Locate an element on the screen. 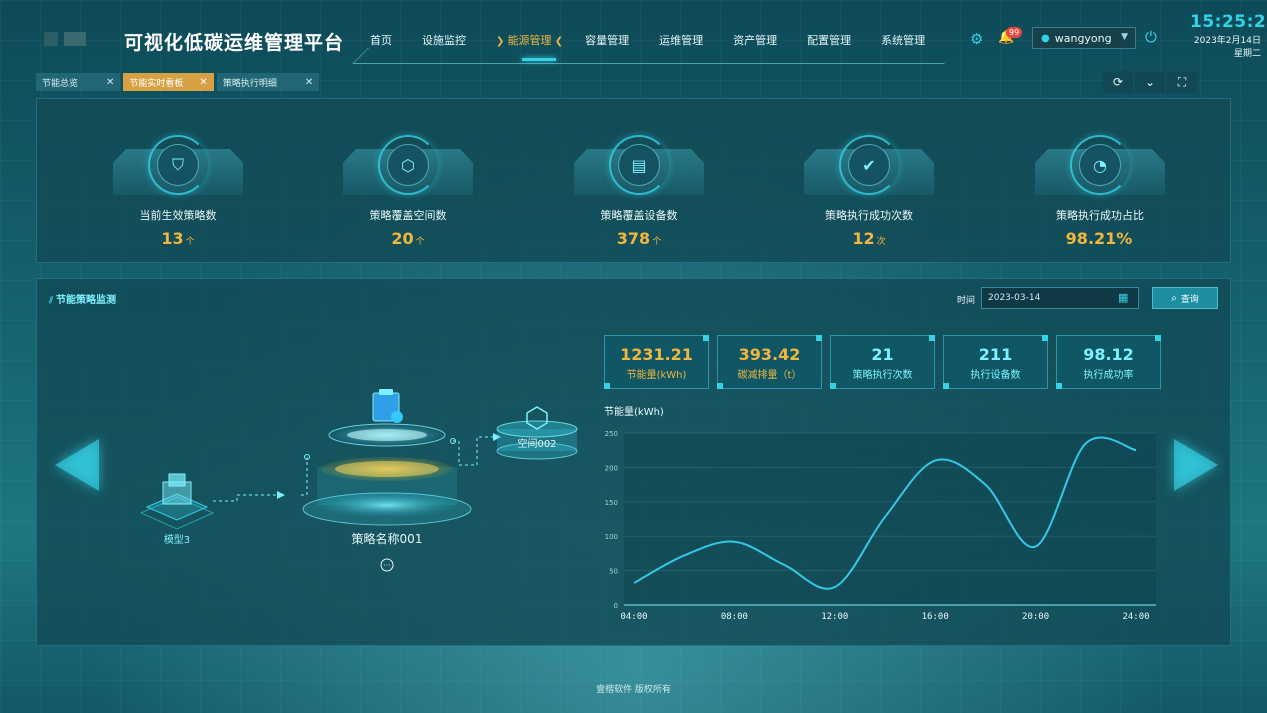 Image resolution: width=1267 pixels, height=713 pixels. stat-value: 20 个 is located at coordinates (408, 238).